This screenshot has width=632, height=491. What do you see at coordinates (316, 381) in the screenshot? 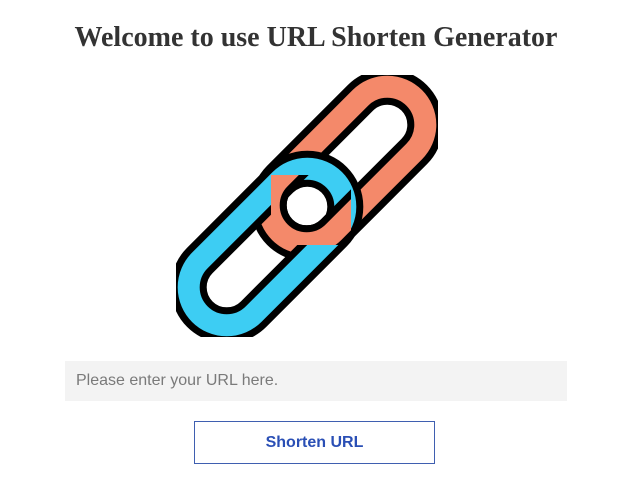
I see `url-input` at bounding box center [316, 381].